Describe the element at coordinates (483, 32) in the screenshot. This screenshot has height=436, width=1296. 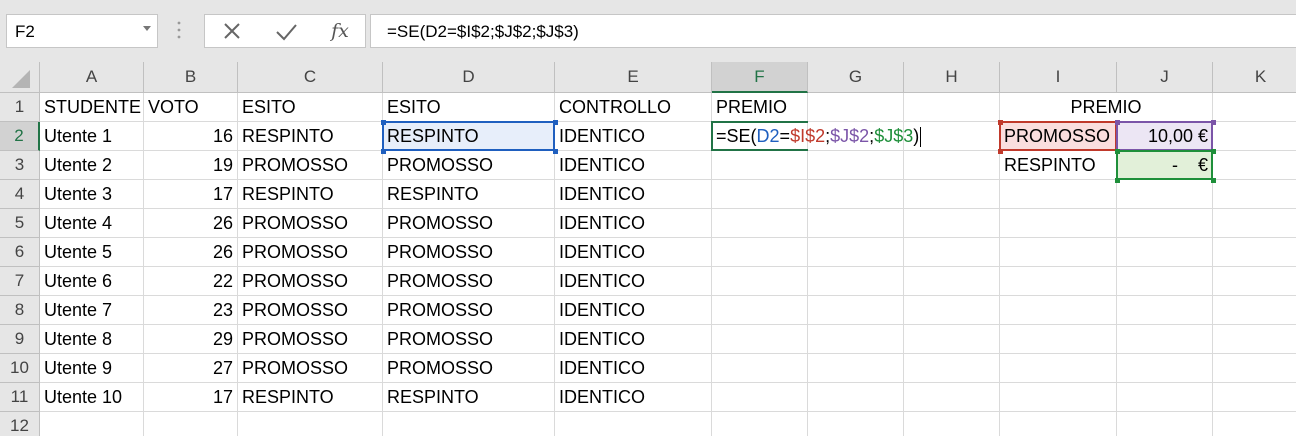
I see `formula-text: =SE(D2=$I$2;$J$2;$J$3)` at that location.